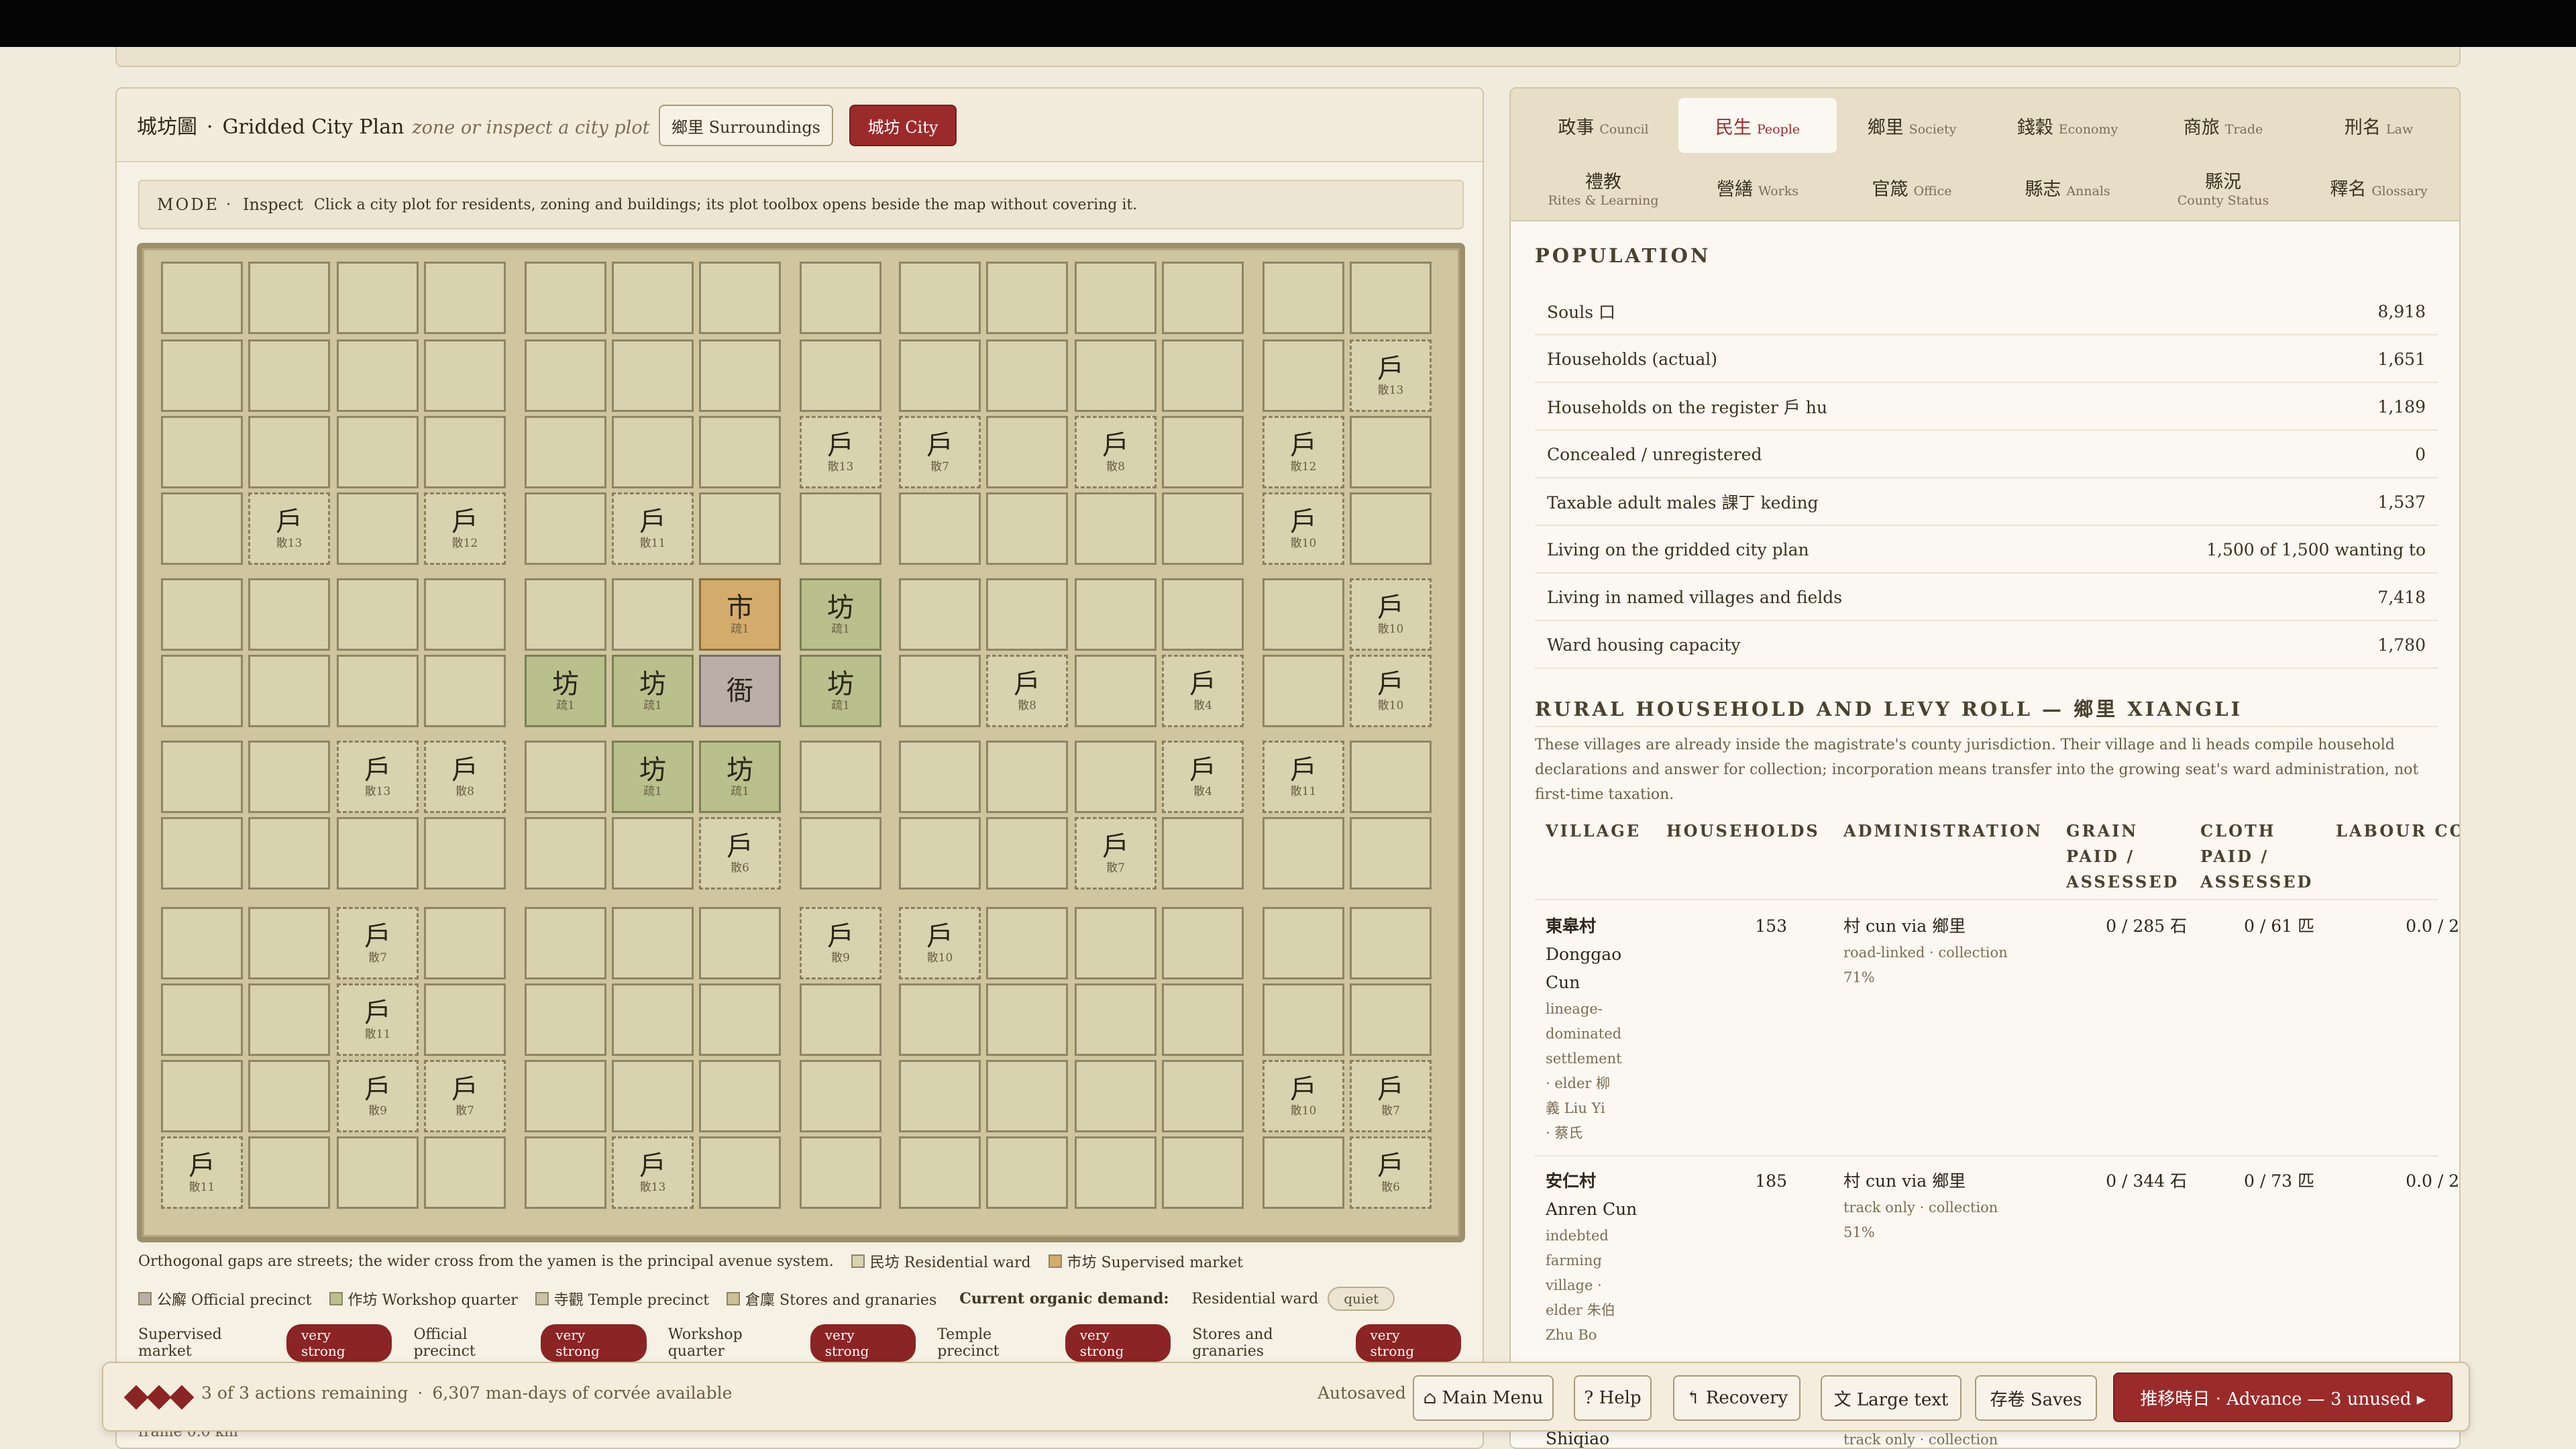 The image size is (2576, 1449). Describe the element at coordinates (1891, 1398) in the screenshot. I see `large-text-button: 文 Large text` at that location.